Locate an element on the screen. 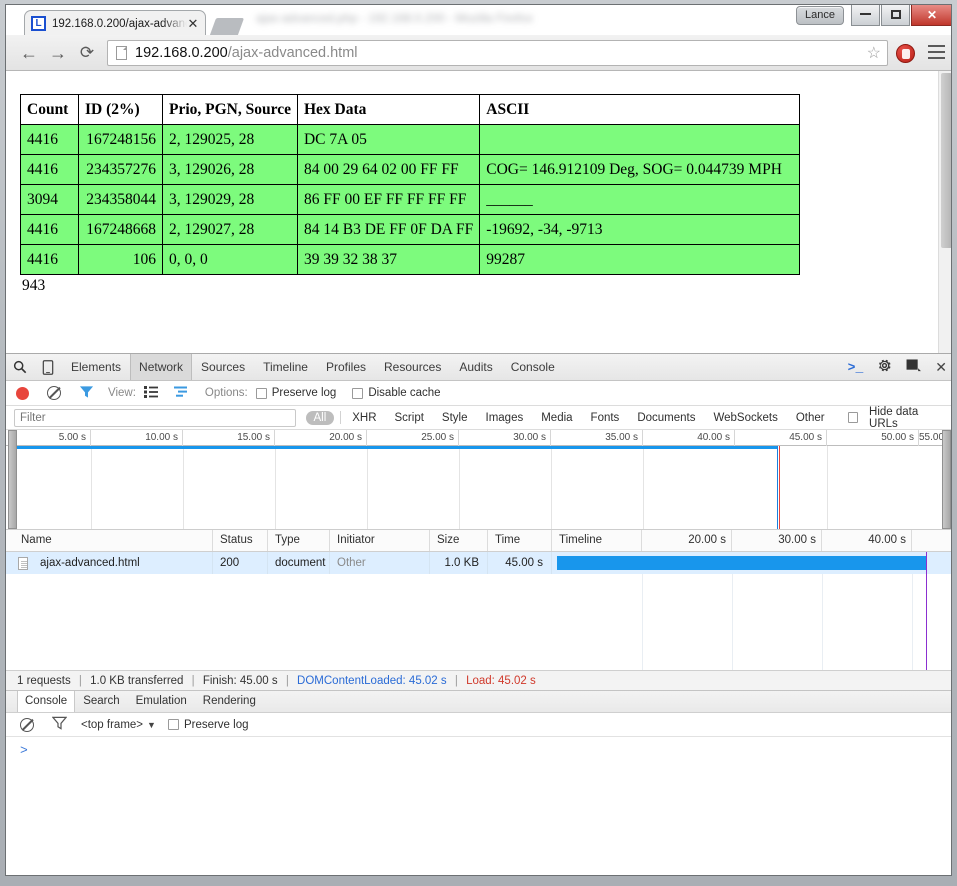 This screenshot has height=886, width=957. cell-id: 234358044 is located at coordinates (120, 199).